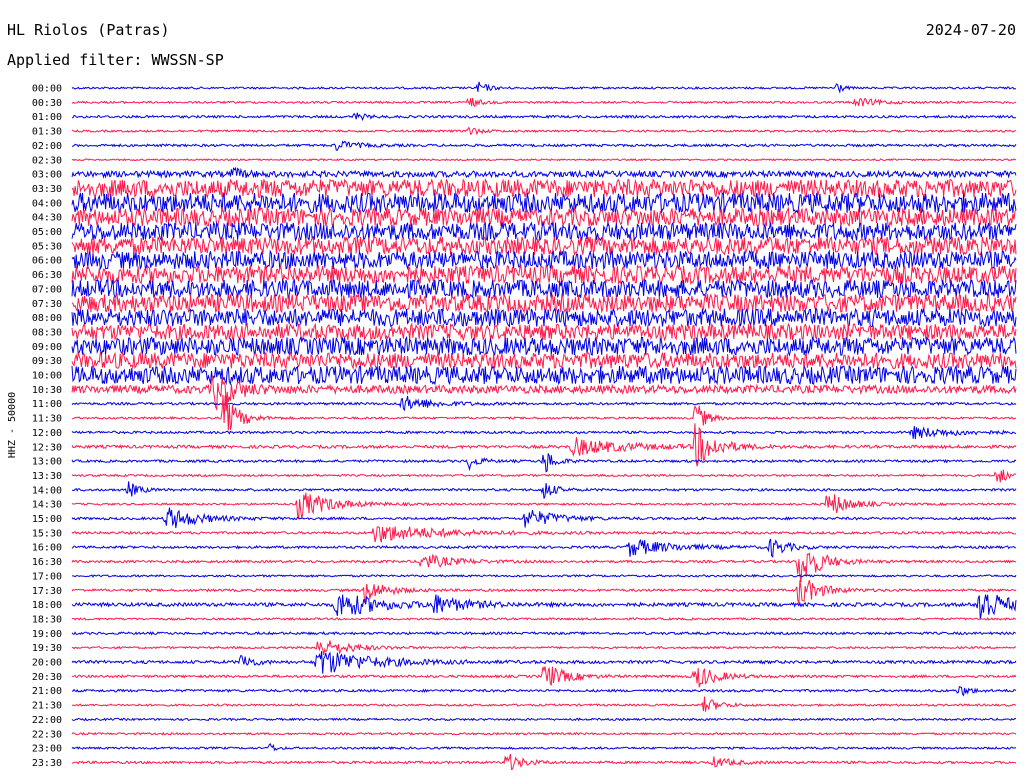  What do you see at coordinates (47, 419) in the screenshot?
I see `time-tick-label: 11:30` at bounding box center [47, 419].